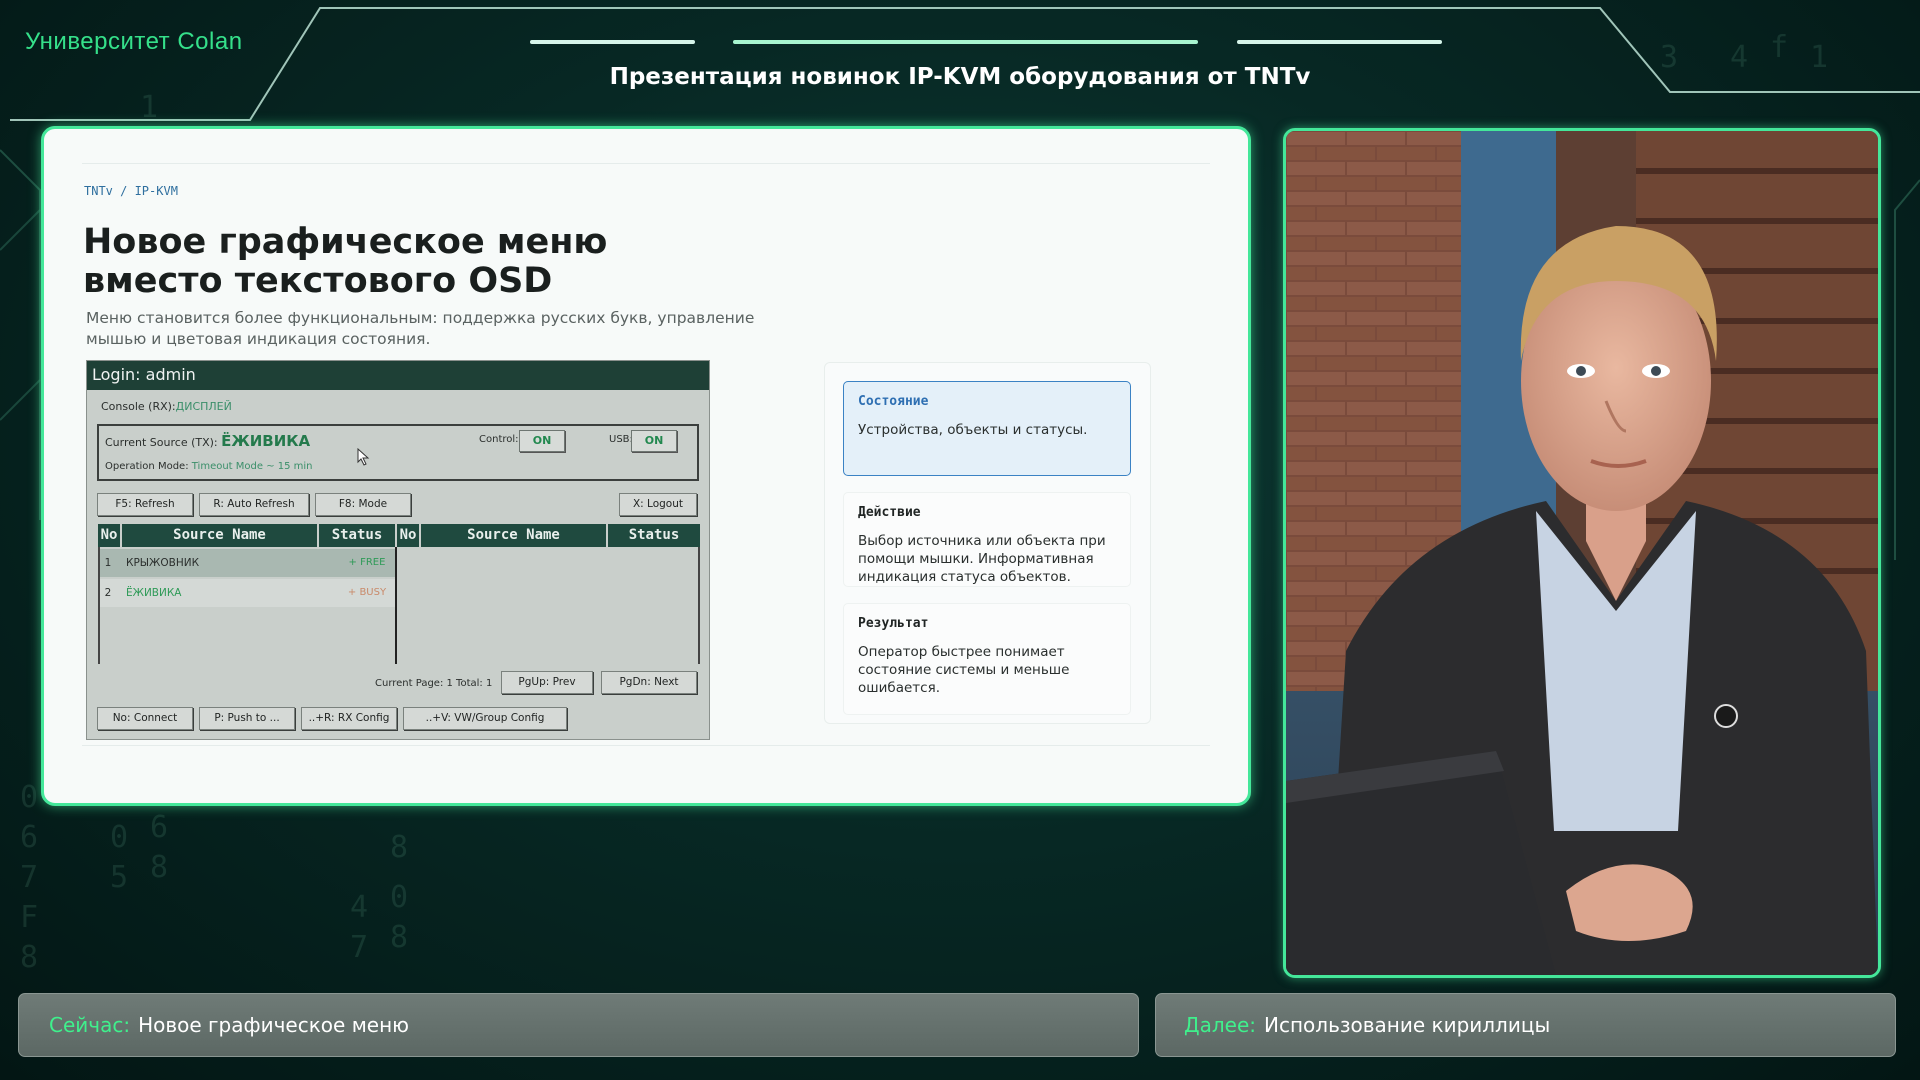 The height and width of the screenshot is (1080, 1920). What do you see at coordinates (163, 563) in the screenshot?
I see `osd-row-name: КРЫЖОВНИК` at bounding box center [163, 563].